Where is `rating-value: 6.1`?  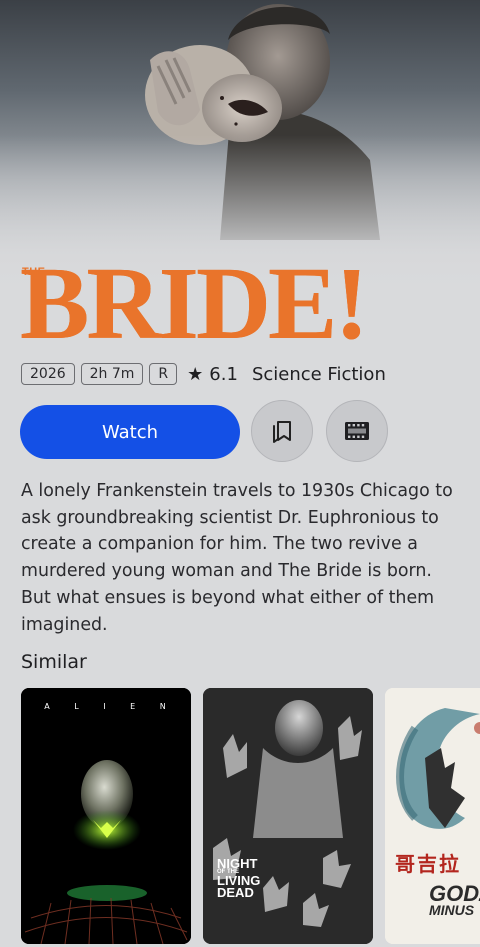
rating-value: 6.1 is located at coordinates (223, 374).